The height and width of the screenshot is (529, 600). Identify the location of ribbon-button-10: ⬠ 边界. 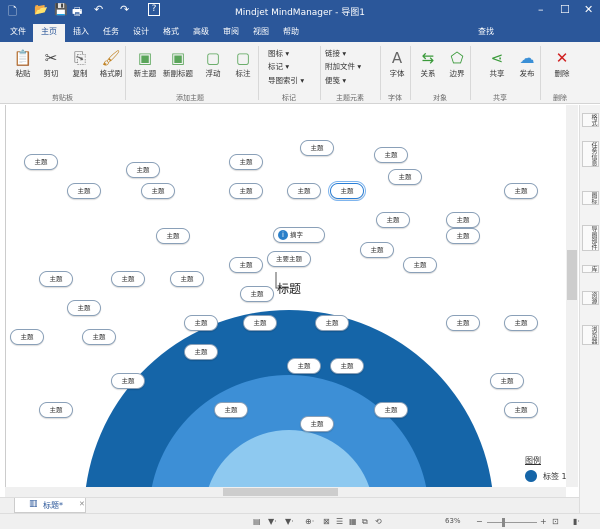
(457, 63).